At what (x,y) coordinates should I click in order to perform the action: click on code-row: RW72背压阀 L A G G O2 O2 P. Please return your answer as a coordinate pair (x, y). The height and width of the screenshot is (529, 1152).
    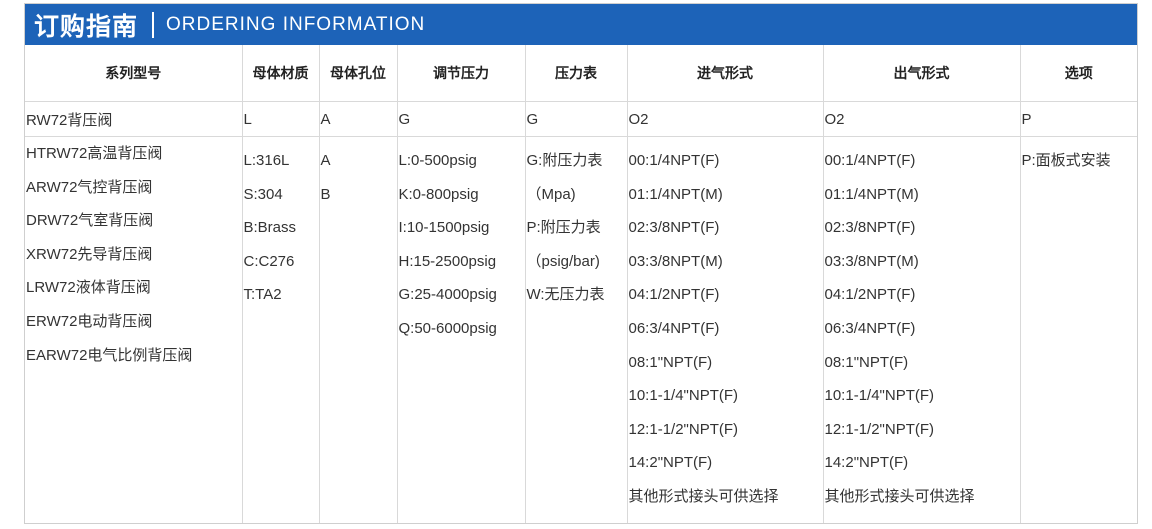
    Looking at the image, I should click on (581, 119).